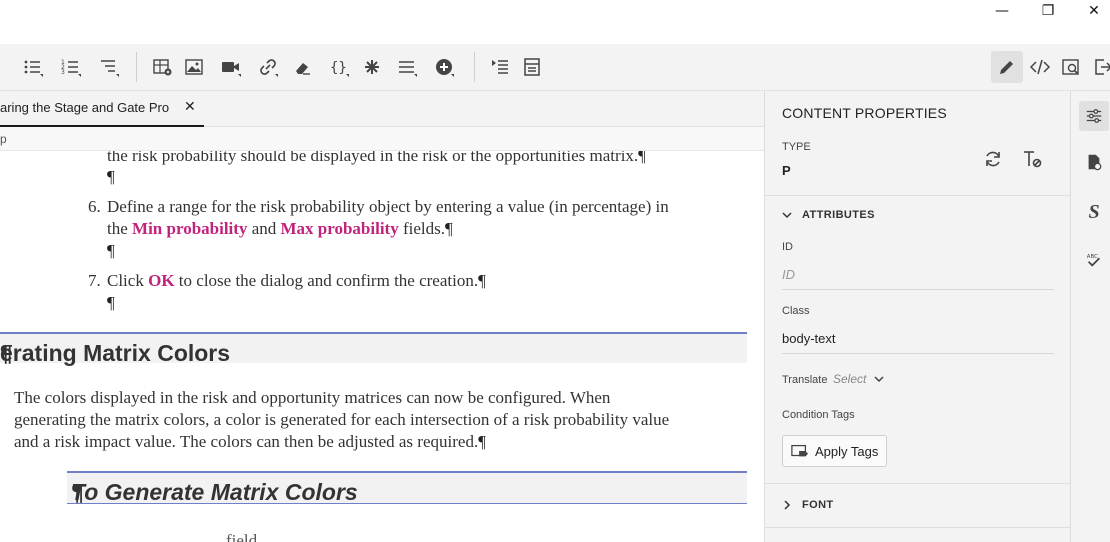 This screenshot has width=1110, height=542. I want to click on document-tab: aring the Stage and Gate Pro... ✕, so click(102, 109).